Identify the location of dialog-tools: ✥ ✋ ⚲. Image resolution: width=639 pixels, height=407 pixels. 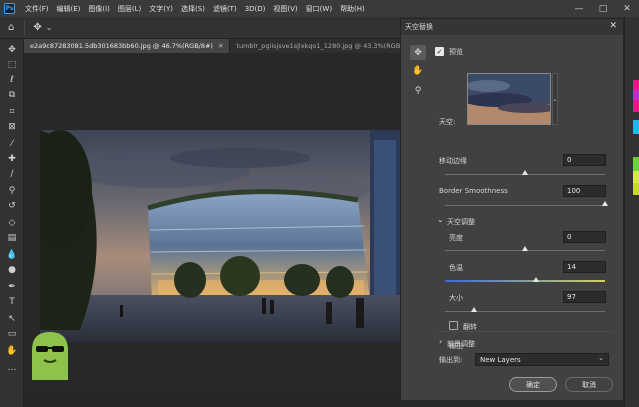
(418, 85).